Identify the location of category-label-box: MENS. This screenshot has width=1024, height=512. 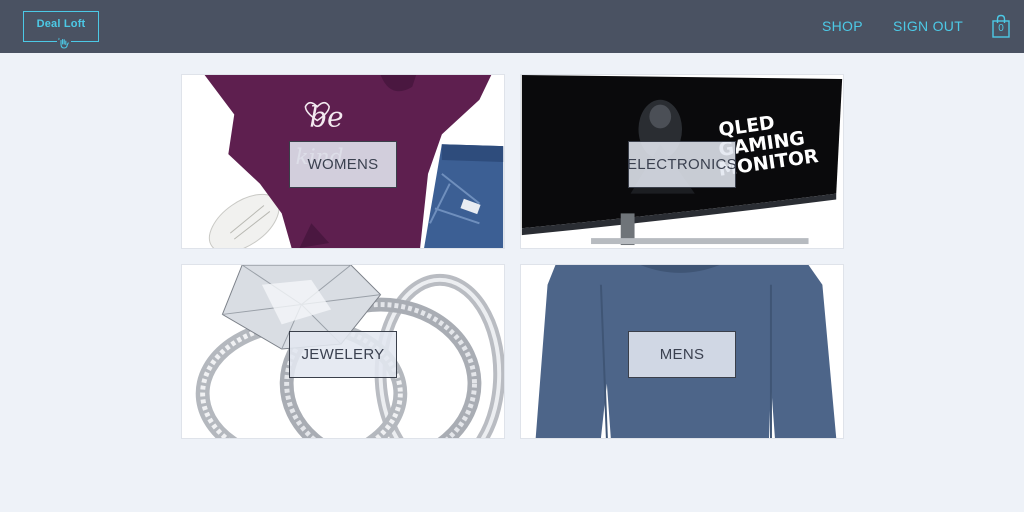
(682, 354).